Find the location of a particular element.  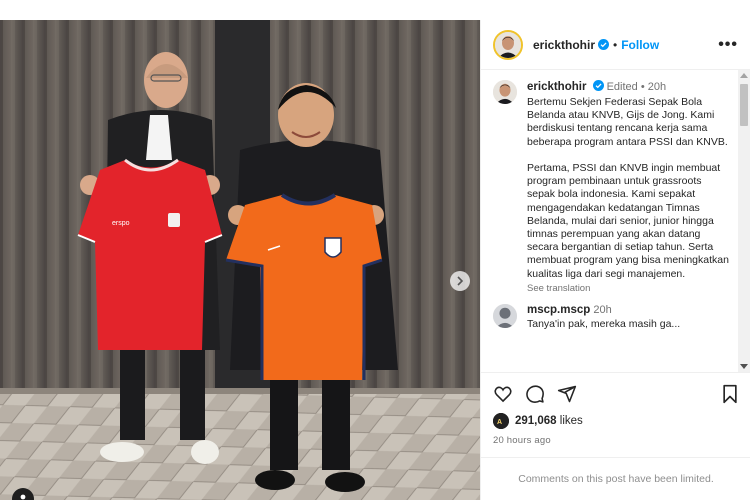

comments-limited-notice: Comments on this post have been limited. is located at coordinates (615, 478).